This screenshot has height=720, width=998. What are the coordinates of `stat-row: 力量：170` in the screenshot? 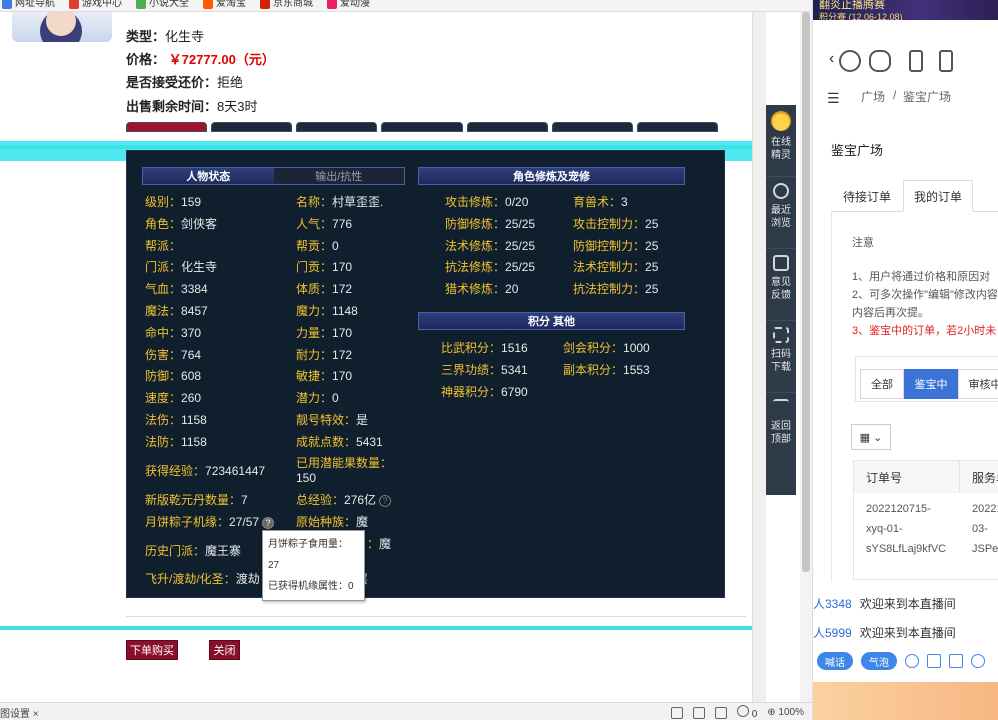 It's located at (324, 332).